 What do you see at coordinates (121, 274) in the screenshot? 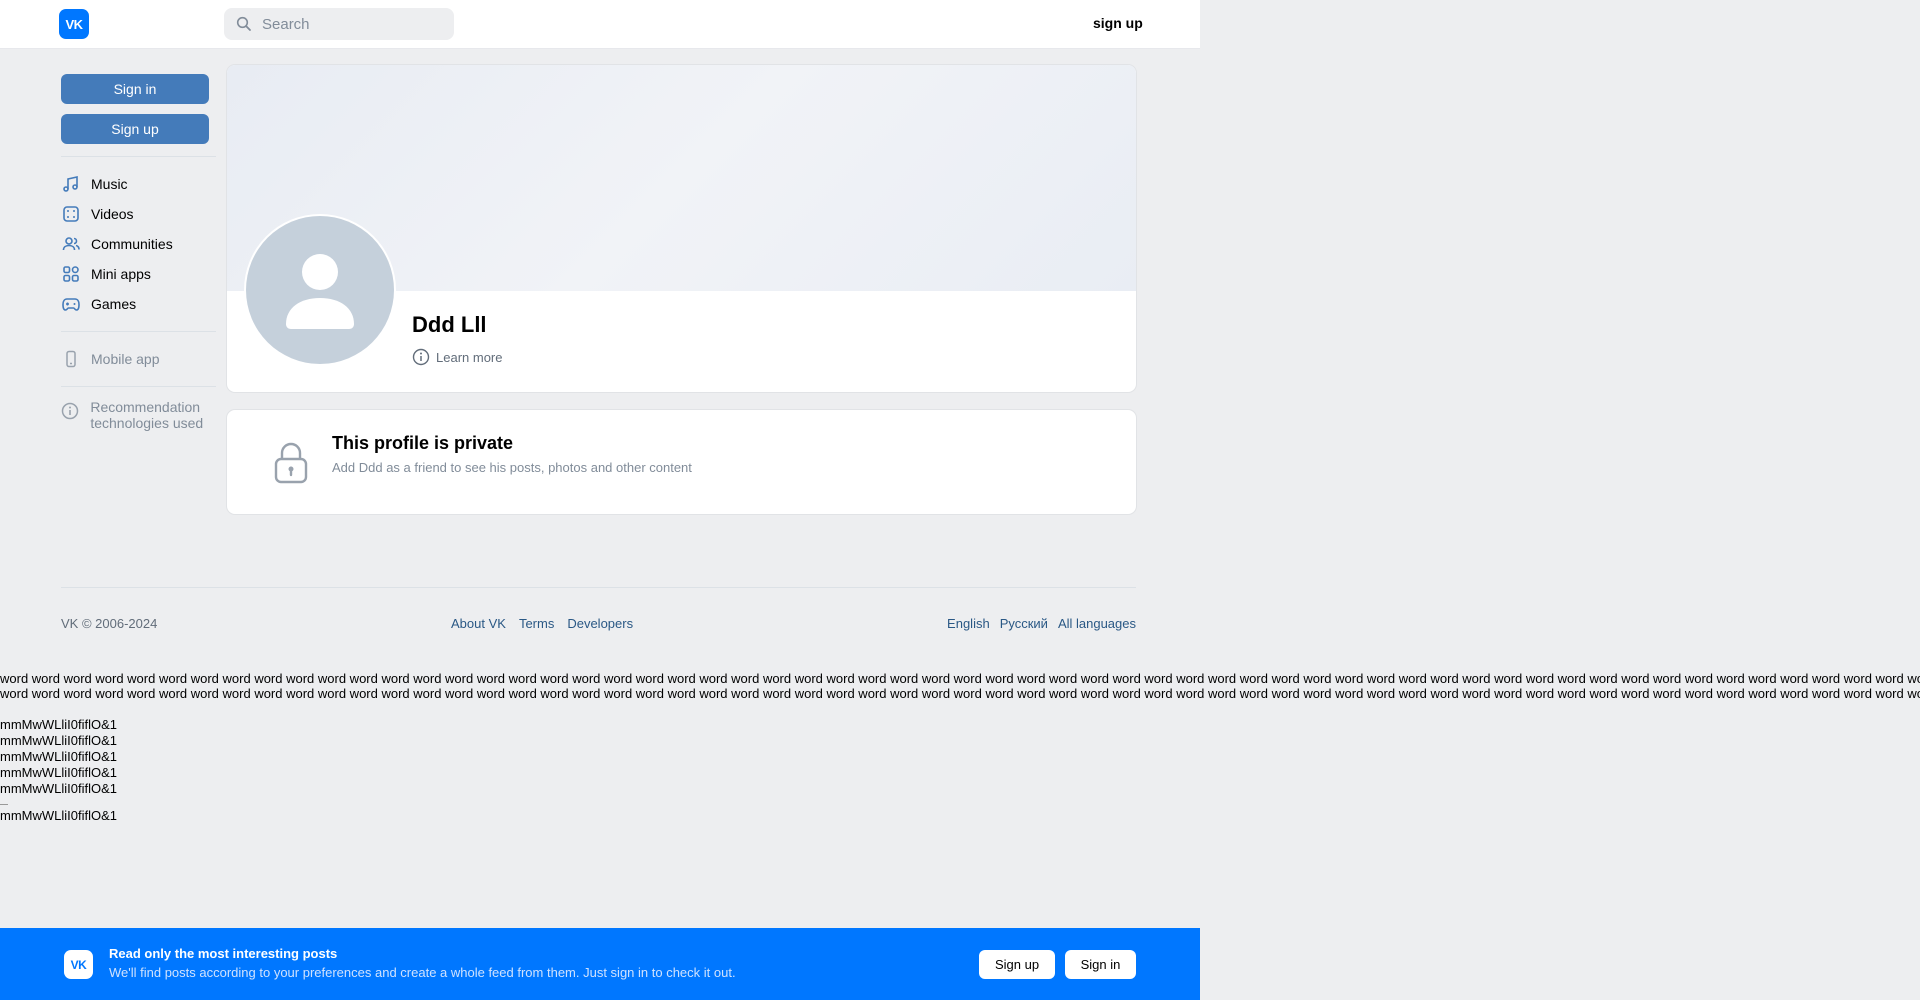
I see `sidebar-item-label: Mini apps` at bounding box center [121, 274].